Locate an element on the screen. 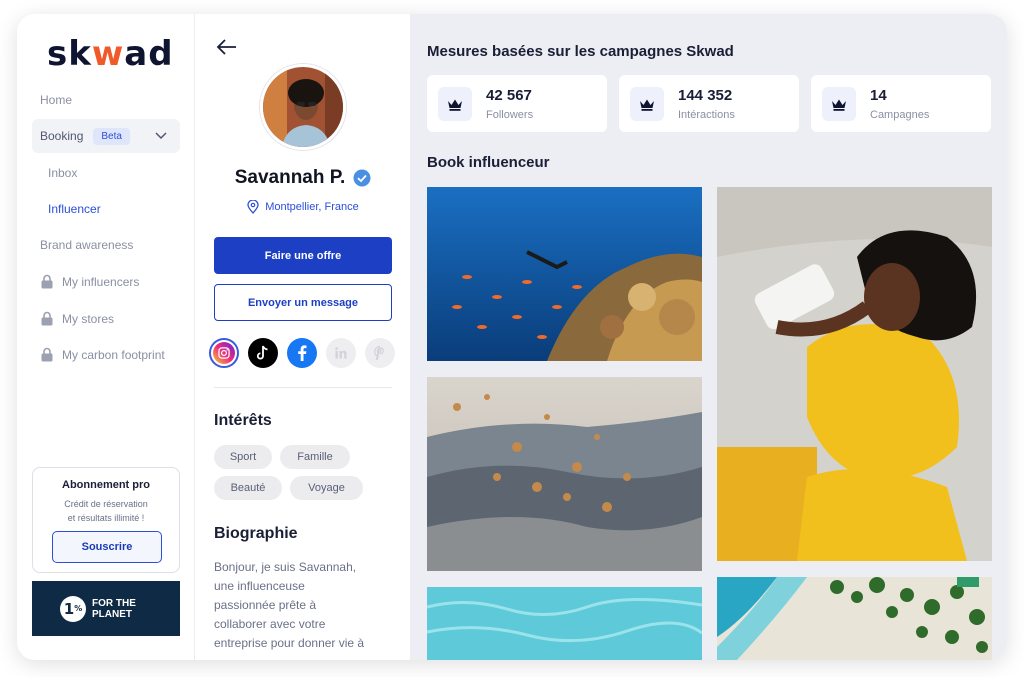 This screenshot has height=677, width=1024. avatar-image is located at coordinates (303, 107).